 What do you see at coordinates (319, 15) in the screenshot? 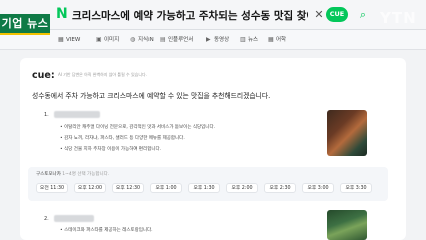
I see `close-icon: ✕` at bounding box center [319, 15].